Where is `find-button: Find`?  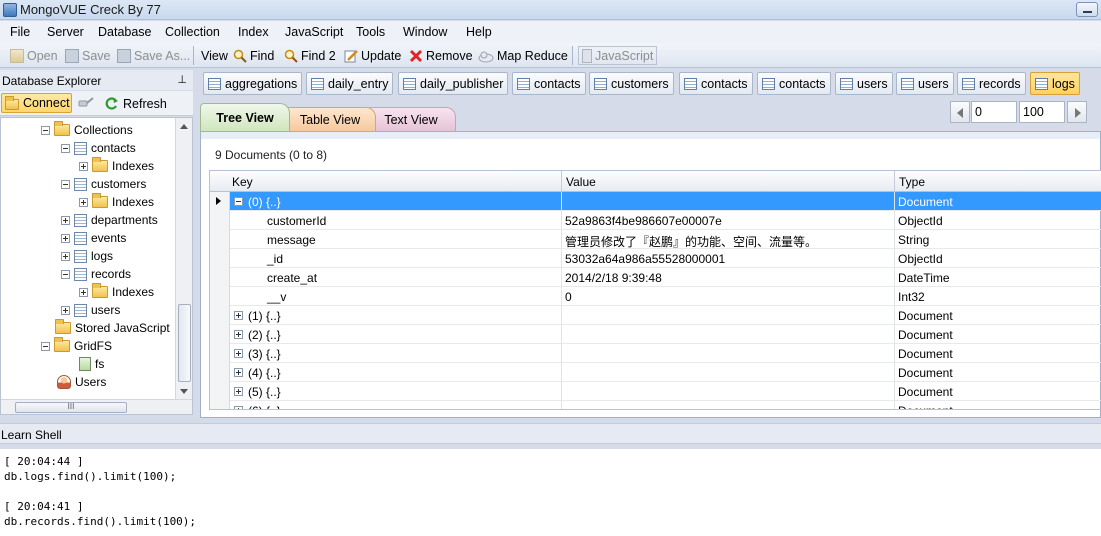 find-button: Find is located at coordinates (253, 55).